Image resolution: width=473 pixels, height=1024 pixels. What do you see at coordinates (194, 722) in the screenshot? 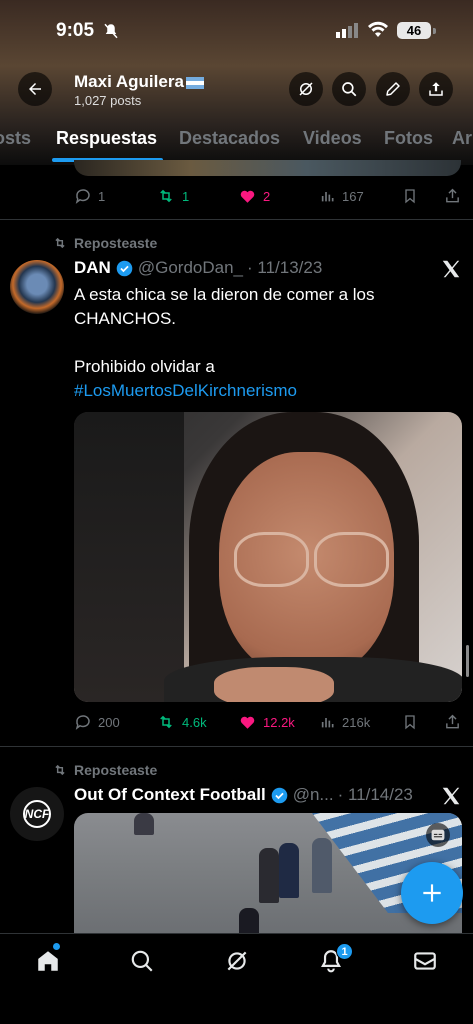
I see `repost-count: 4.6k` at bounding box center [194, 722].